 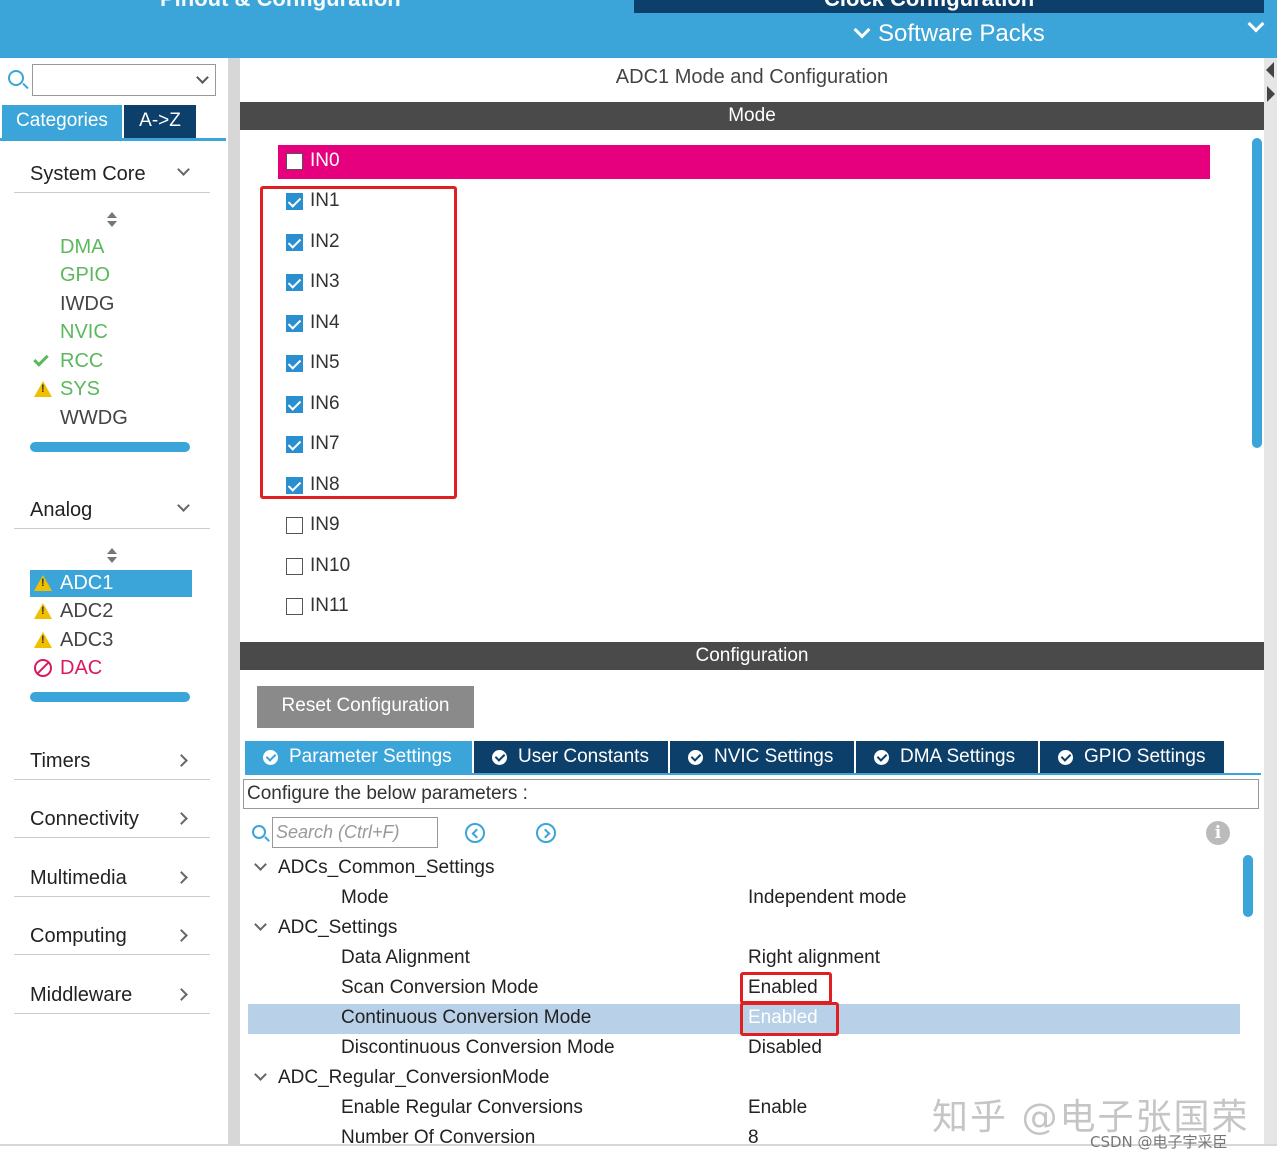 What do you see at coordinates (43, 389) in the screenshot?
I see `warning-icon` at bounding box center [43, 389].